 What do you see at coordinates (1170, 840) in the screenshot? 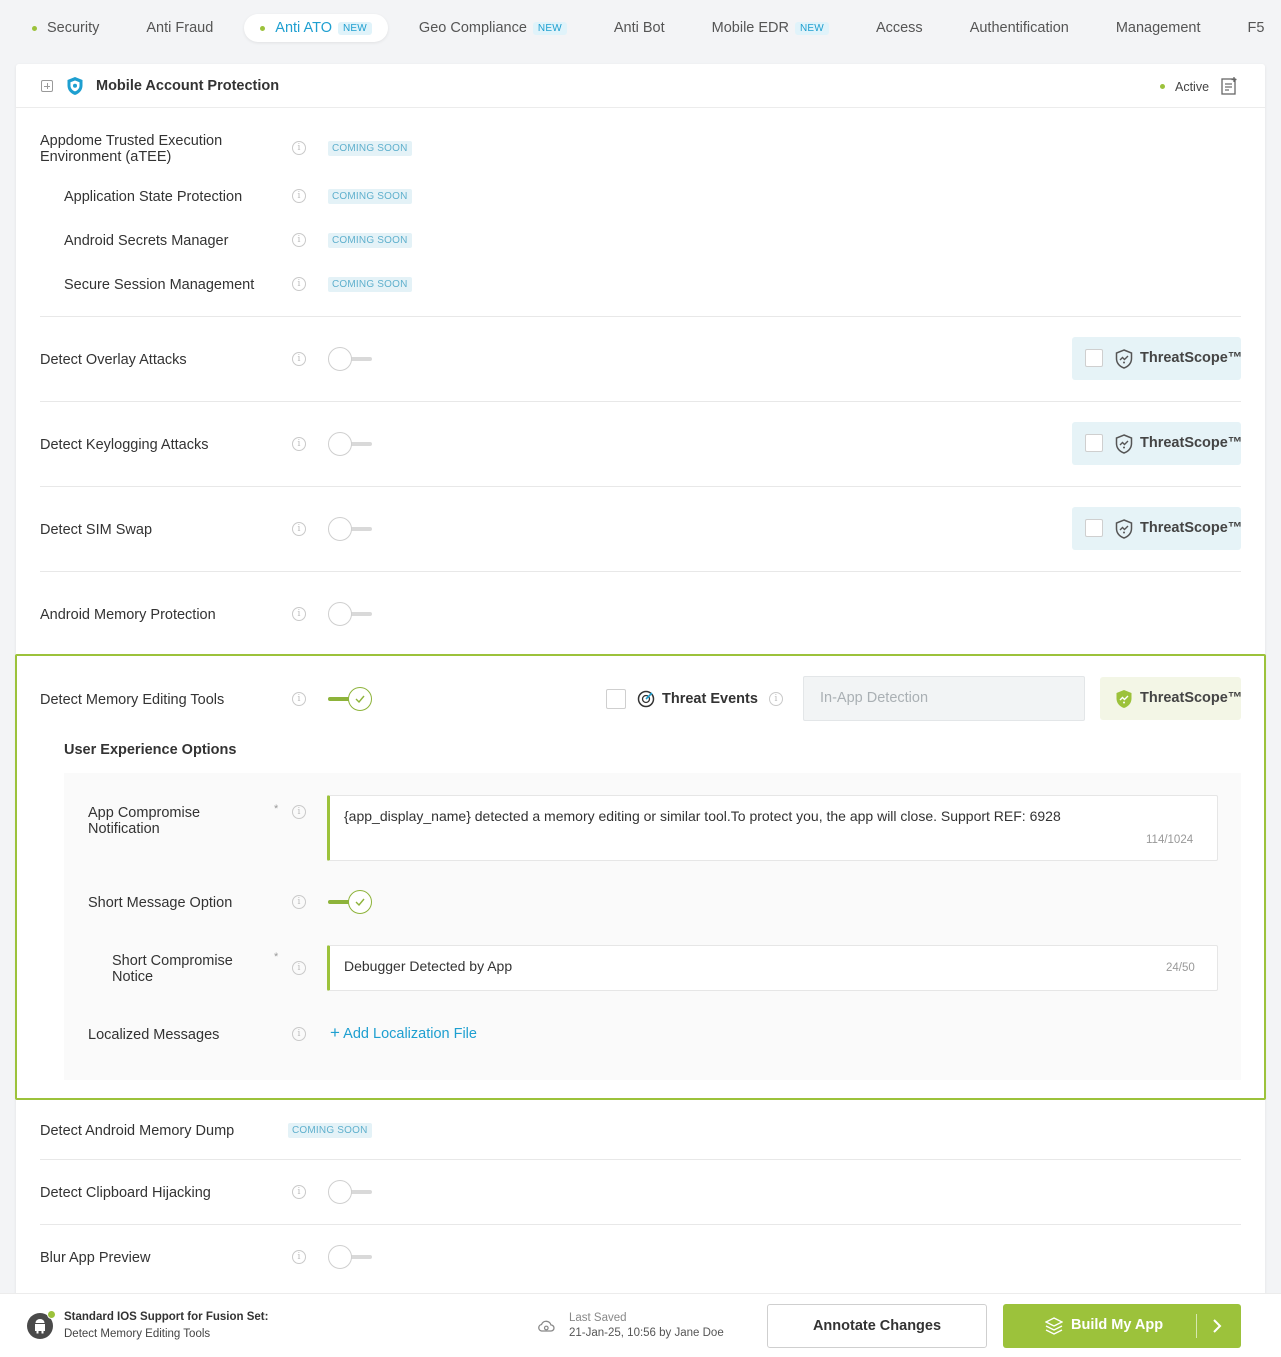
I see `notification-counter: 114/1024` at bounding box center [1170, 840].